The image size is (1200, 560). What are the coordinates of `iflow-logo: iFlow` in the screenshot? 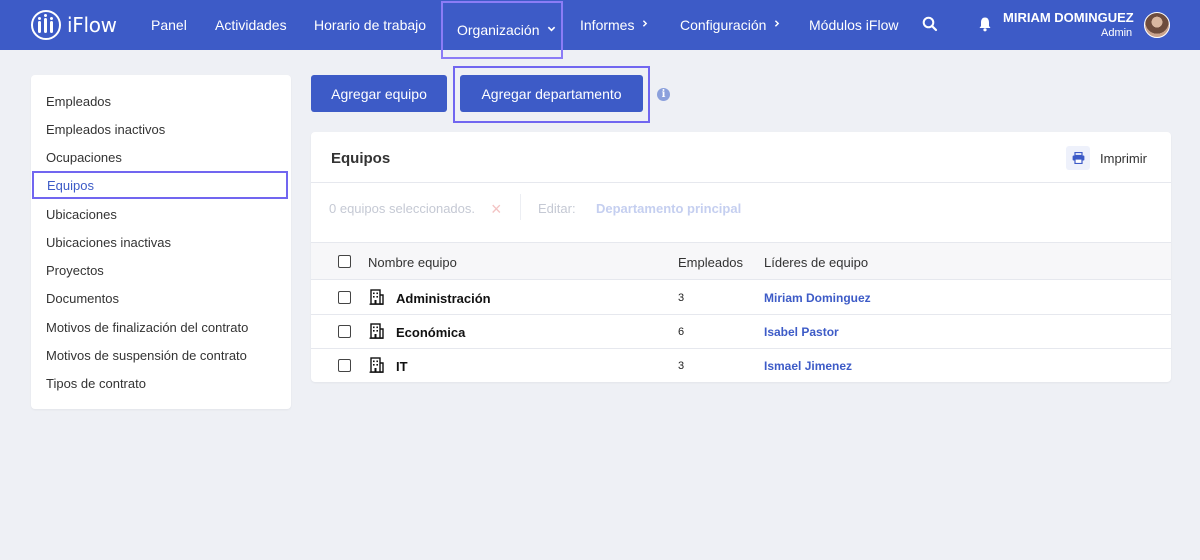 It's located at (74, 25).